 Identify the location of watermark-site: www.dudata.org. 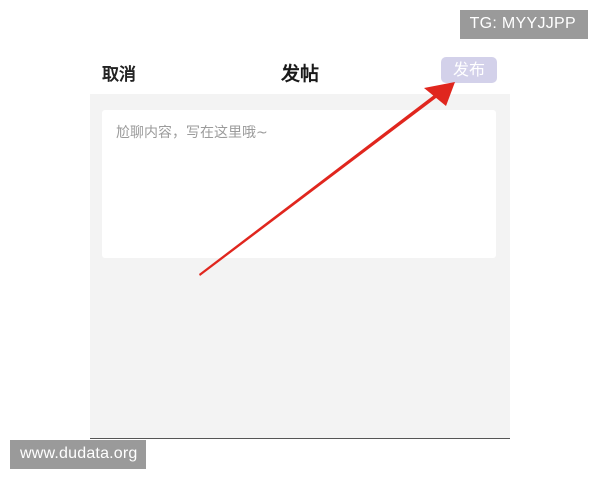
(78, 454).